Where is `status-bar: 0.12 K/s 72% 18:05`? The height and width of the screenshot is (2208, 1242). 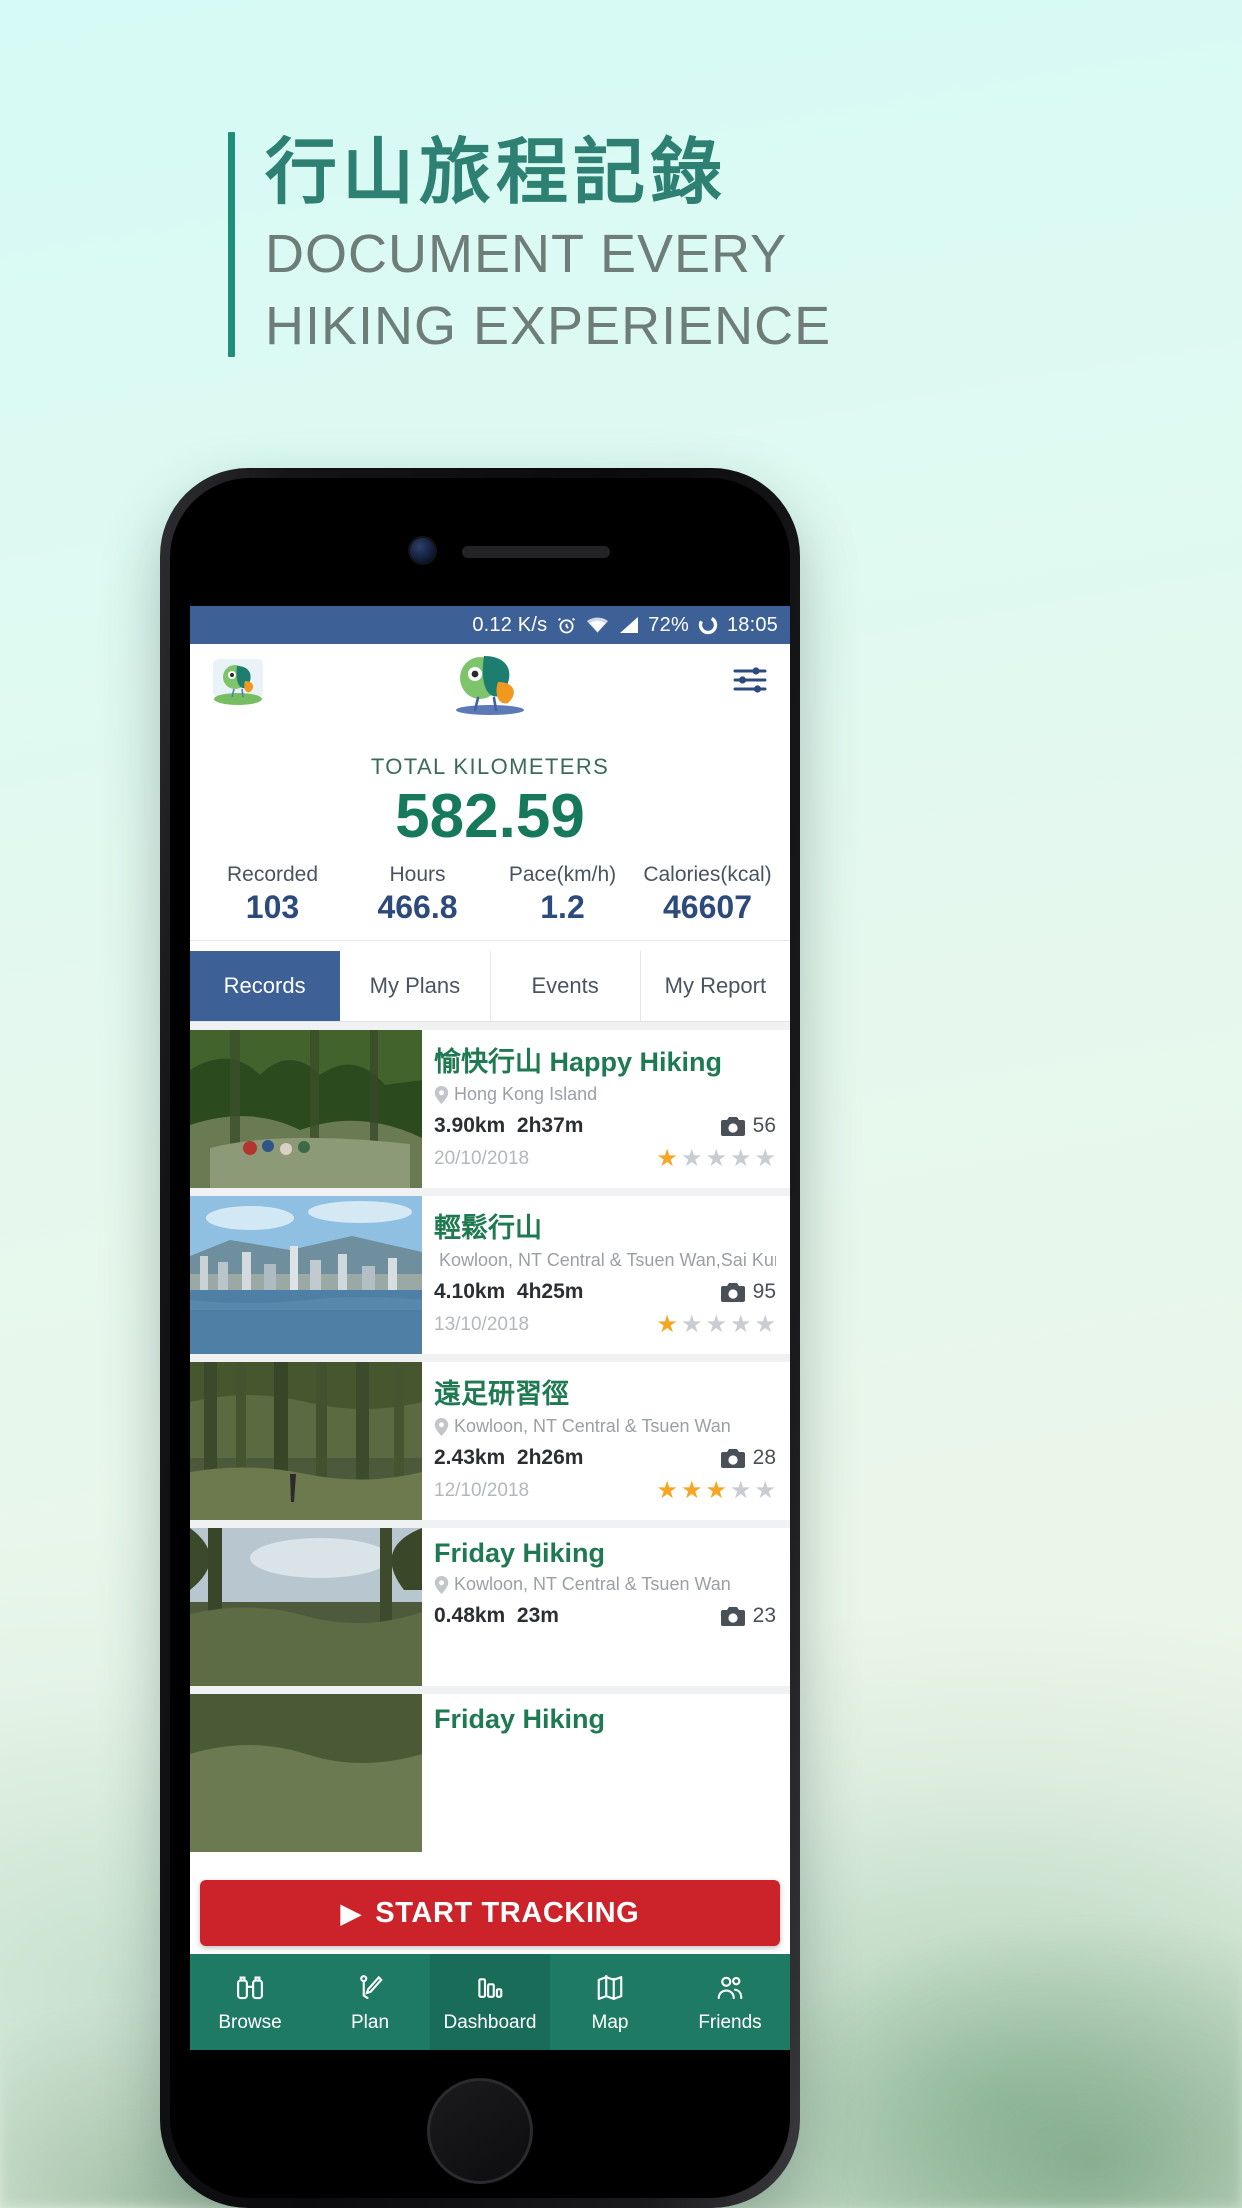
status-bar: 0.12 K/s 72% 18:05 is located at coordinates (490, 625).